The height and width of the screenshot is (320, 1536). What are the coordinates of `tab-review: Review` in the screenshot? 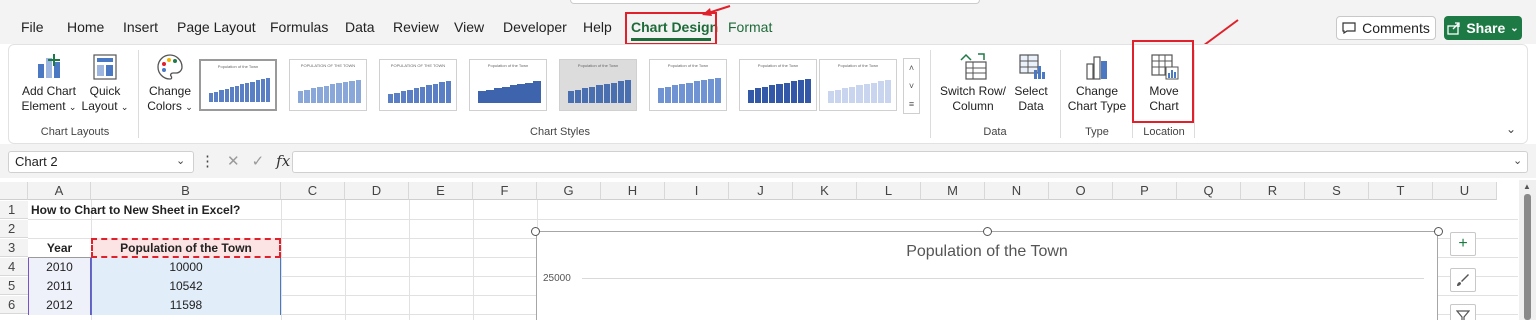 It's located at (416, 27).